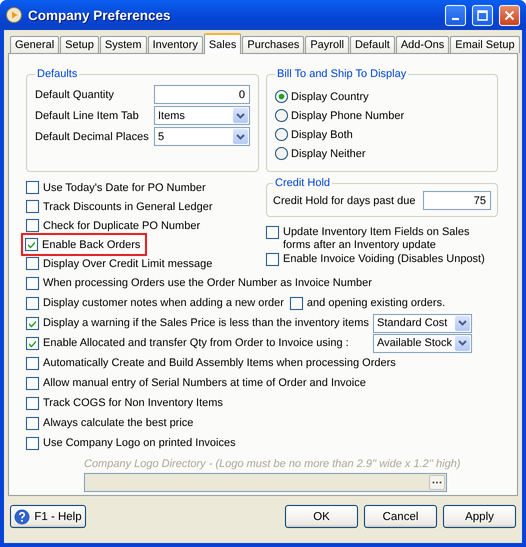 This screenshot has height=547, width=526. Describe the element at coordinates (303, 183) in the screenshot. I see `group-title: Credit Hold` at that location.